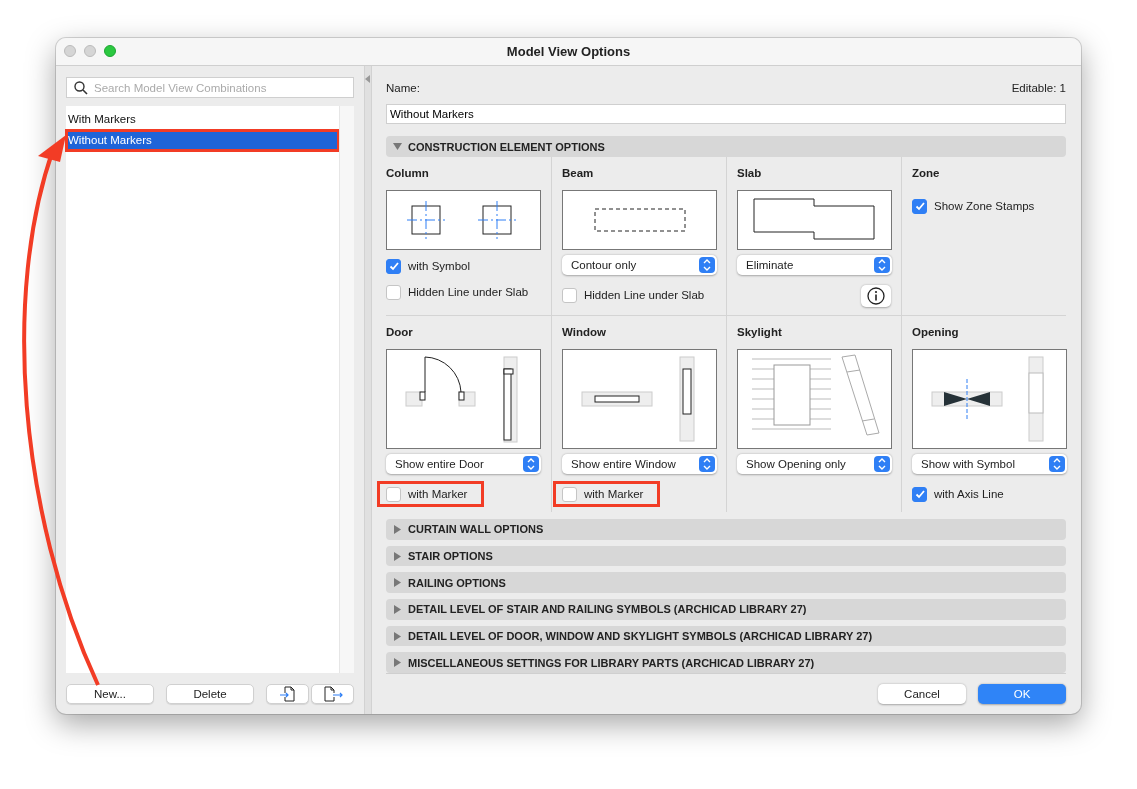 This screenshot has width=1137, height=789. What do you see at coordinates (814, 265) in the screenshot?
I see `dropdown: Eliminate` at bounding box center [814, 265].